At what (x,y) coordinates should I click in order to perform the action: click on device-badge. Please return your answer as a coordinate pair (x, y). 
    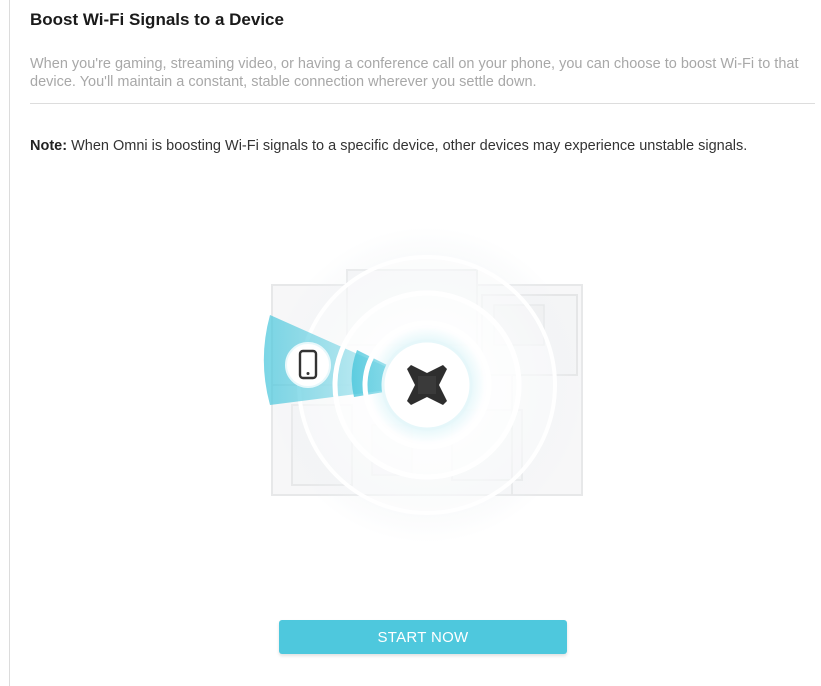
    Looking at the image, I should click on (308, 365).